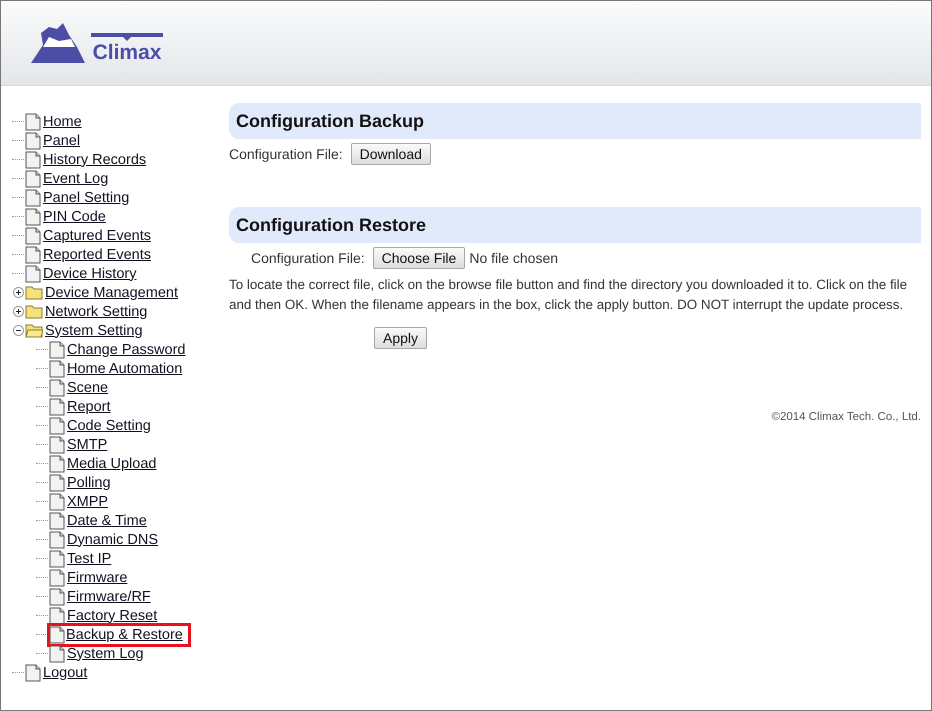  Describe the element at coordinates (89, 482) in the screenshot. I see `nav-link: Polling` at that location.